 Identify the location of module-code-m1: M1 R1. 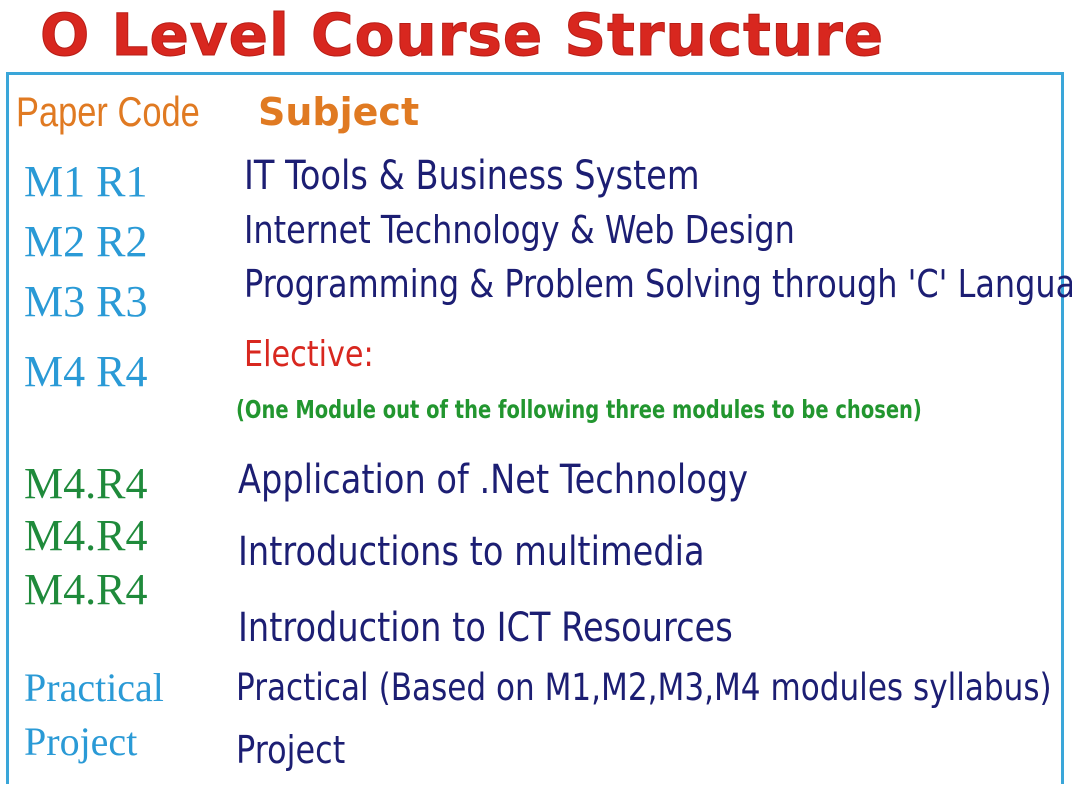
(86, 181).